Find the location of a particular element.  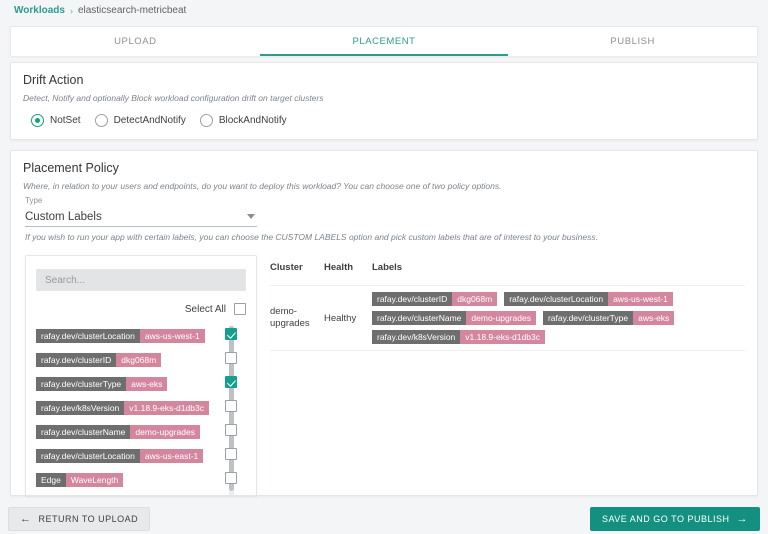

select-all-row: Select All is located at coordinates (215, 309).